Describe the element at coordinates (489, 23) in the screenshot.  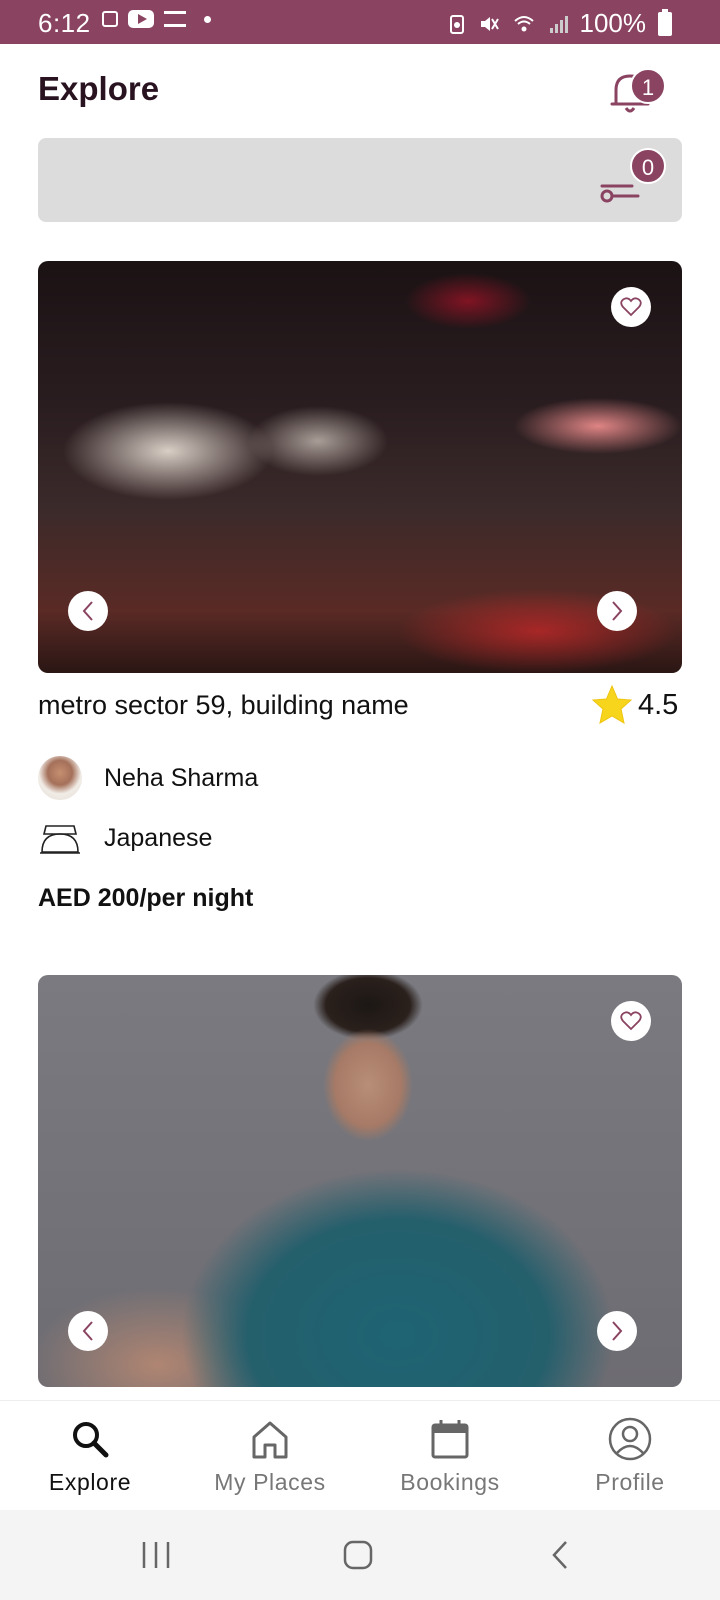
I see `mute-icon` at that location.